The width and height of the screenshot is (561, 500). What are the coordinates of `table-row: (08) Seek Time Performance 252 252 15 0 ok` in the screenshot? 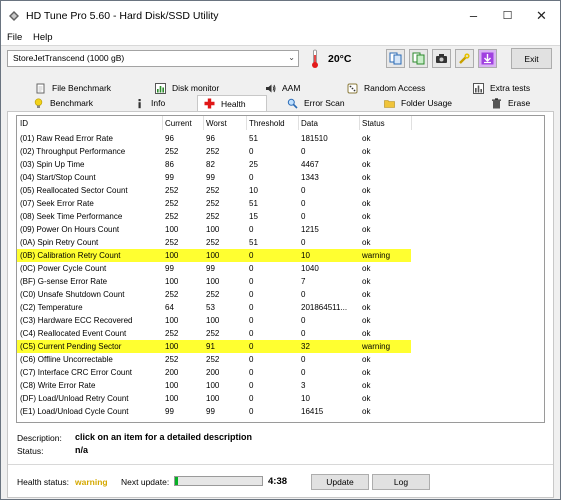 It's located at (214, 216).